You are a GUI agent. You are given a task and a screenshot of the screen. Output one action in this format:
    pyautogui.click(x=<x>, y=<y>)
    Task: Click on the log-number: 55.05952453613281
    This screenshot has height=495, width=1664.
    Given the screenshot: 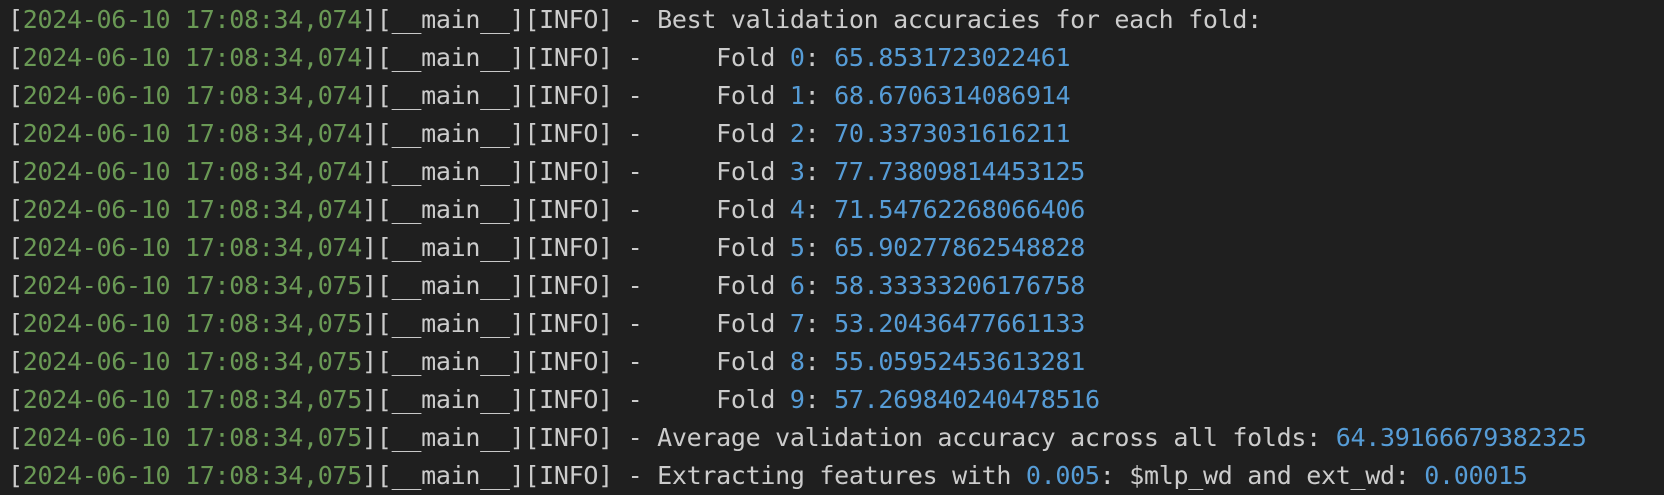 What is the action you would take?
    pyautogui.click(x=959, y=361)
    